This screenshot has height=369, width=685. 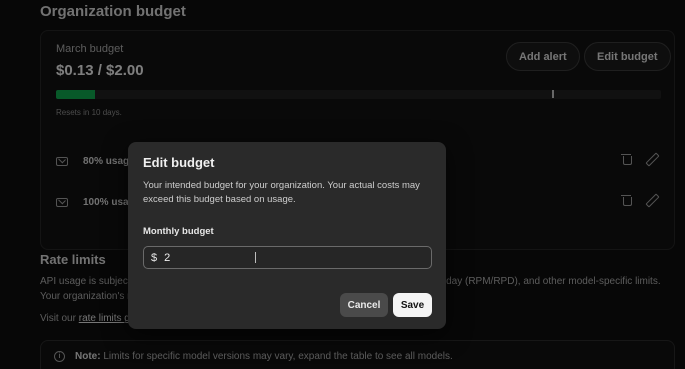 What do you see at coordinates (154, 257) in the screenshot?
I see `currency-symbol: $` at bounding box center [154, 257].